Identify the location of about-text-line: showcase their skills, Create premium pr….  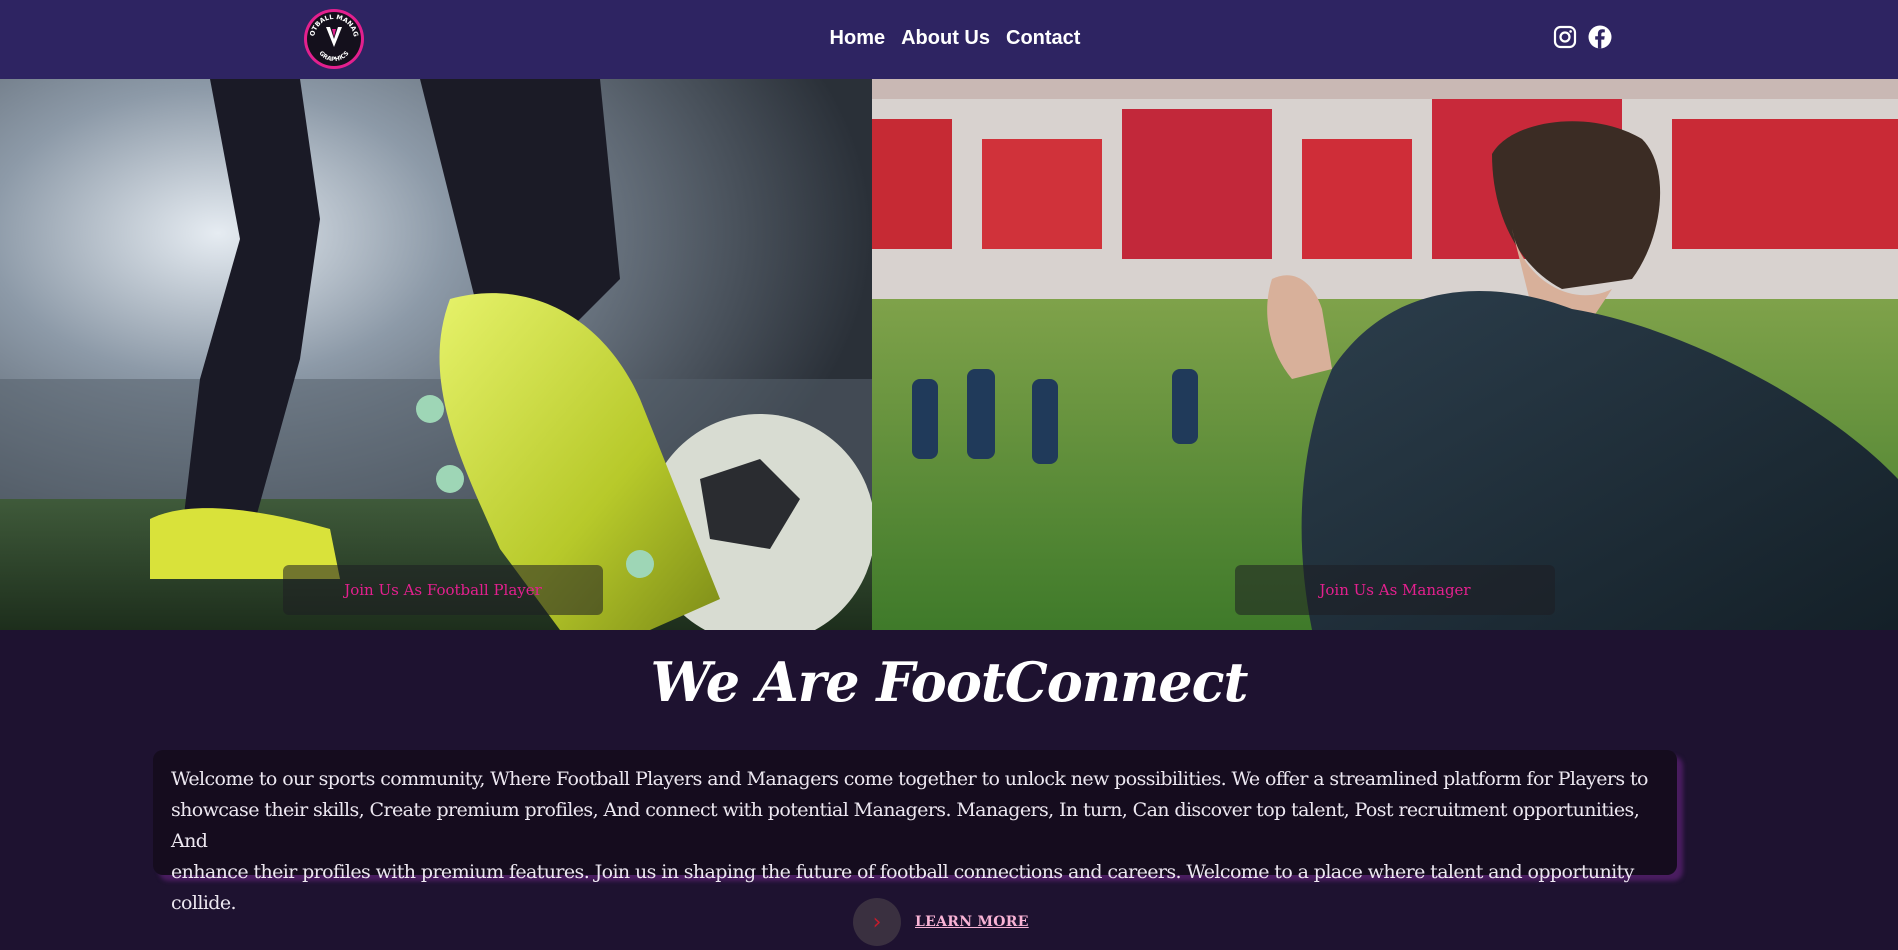
(905, 825).